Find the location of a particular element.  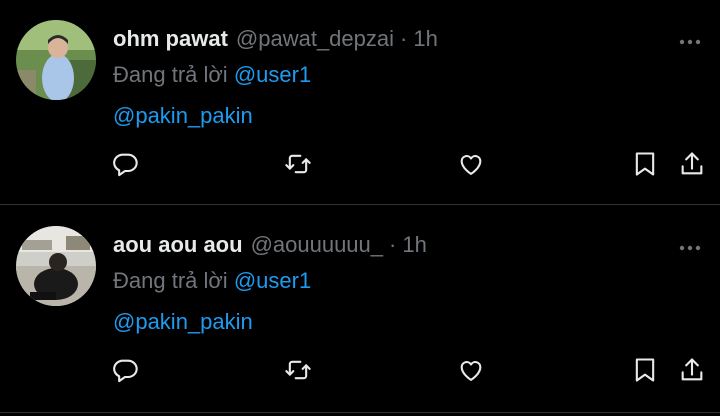

display-name: ohm pawat is located at coordinates (170, 39).